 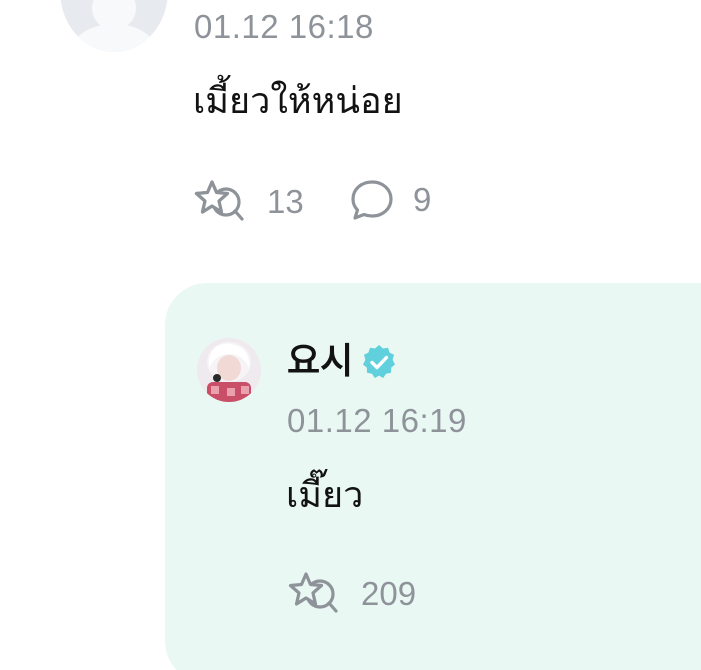 I want to click on reply-text: เมี๊ยว, so click(x=325, y=495).